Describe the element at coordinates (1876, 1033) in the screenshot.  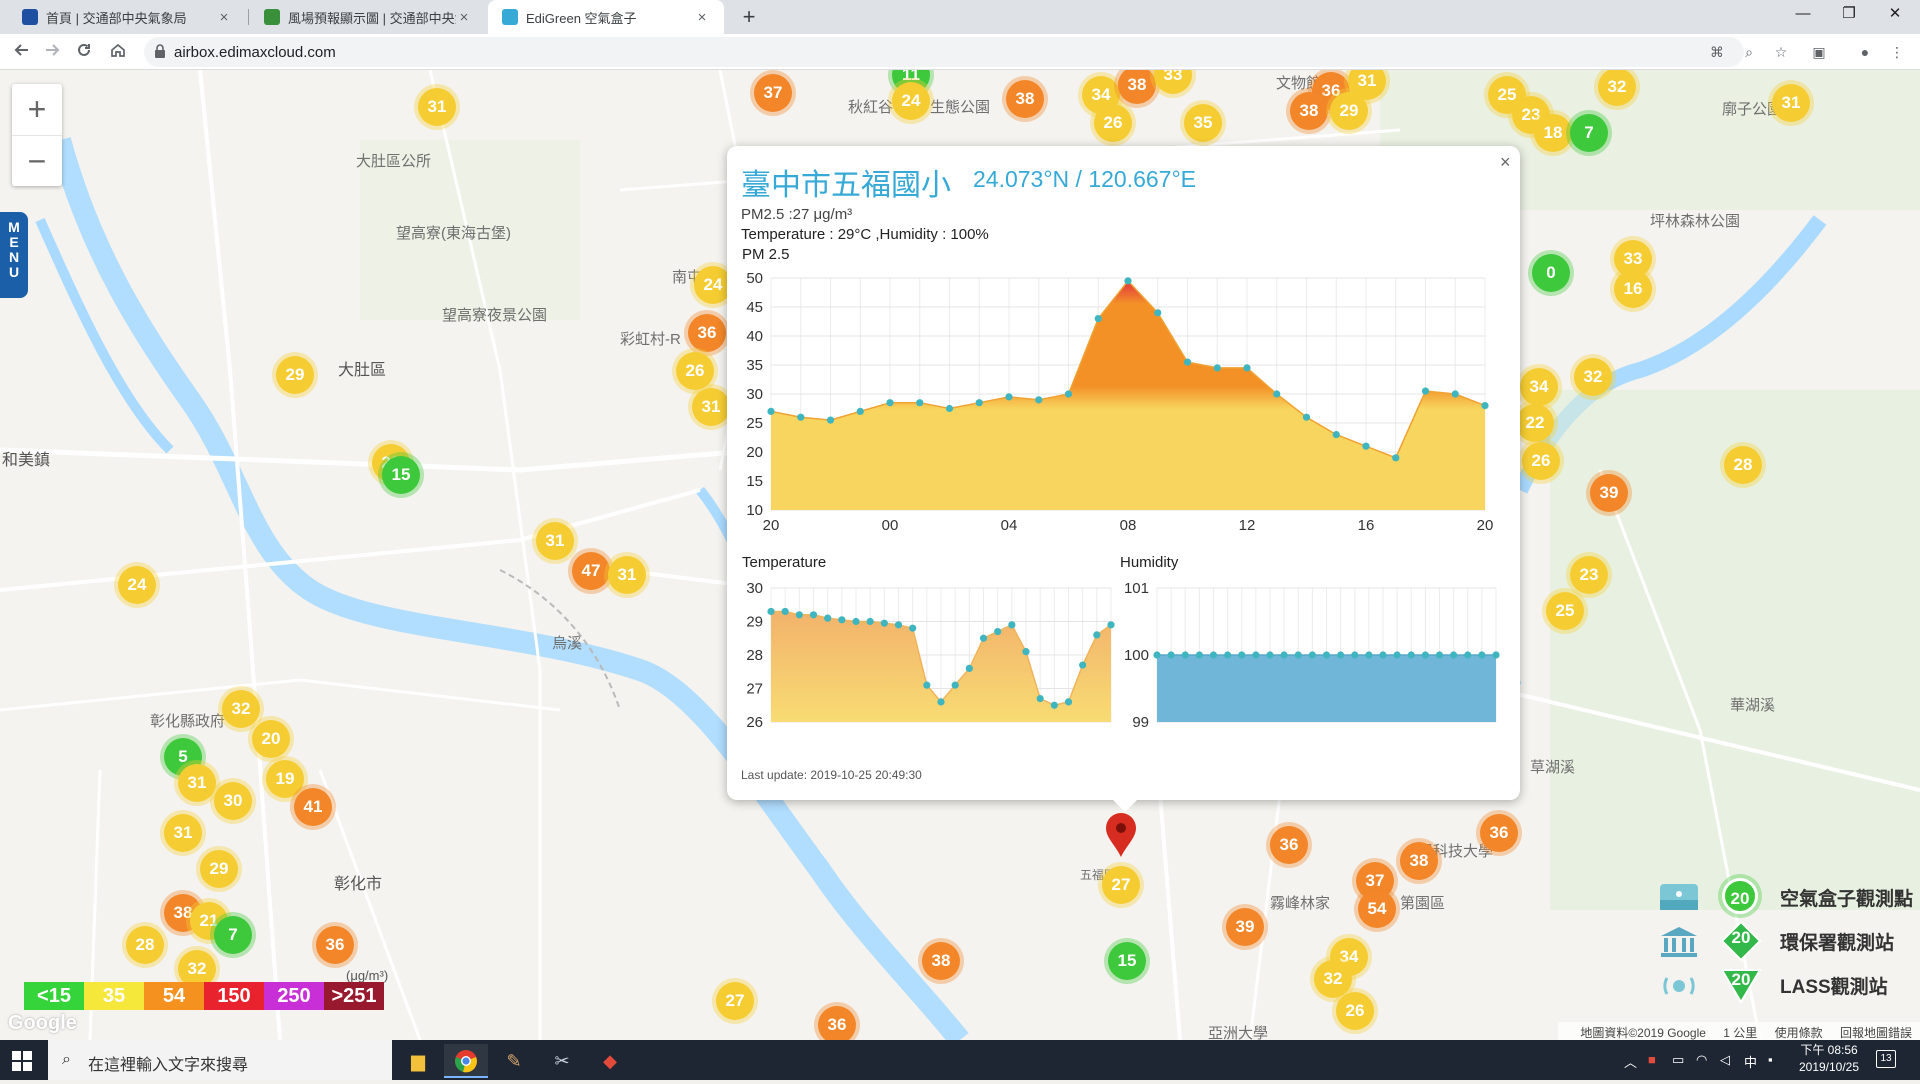
I see `report-error-link: 回報地圖錯誤` at that location.